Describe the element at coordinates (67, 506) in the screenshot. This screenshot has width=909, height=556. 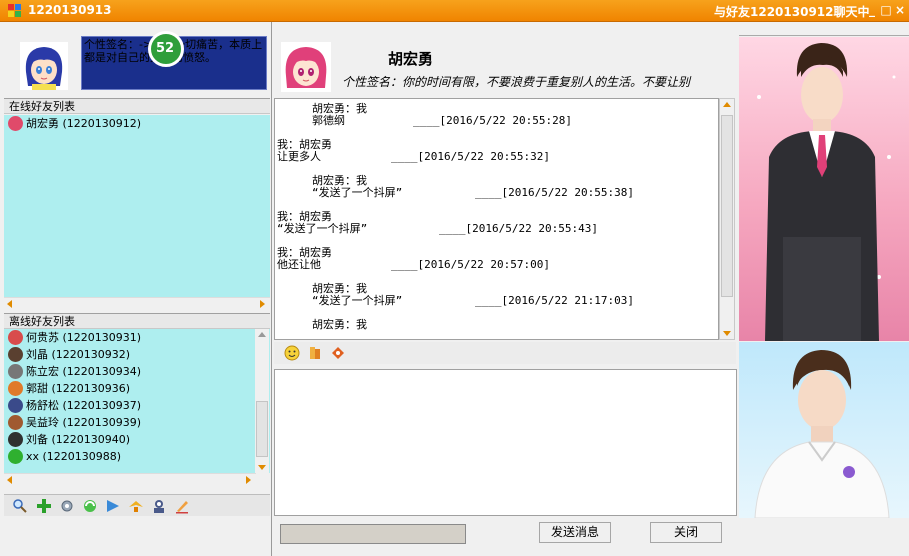
I see `settings-icon` at that location.